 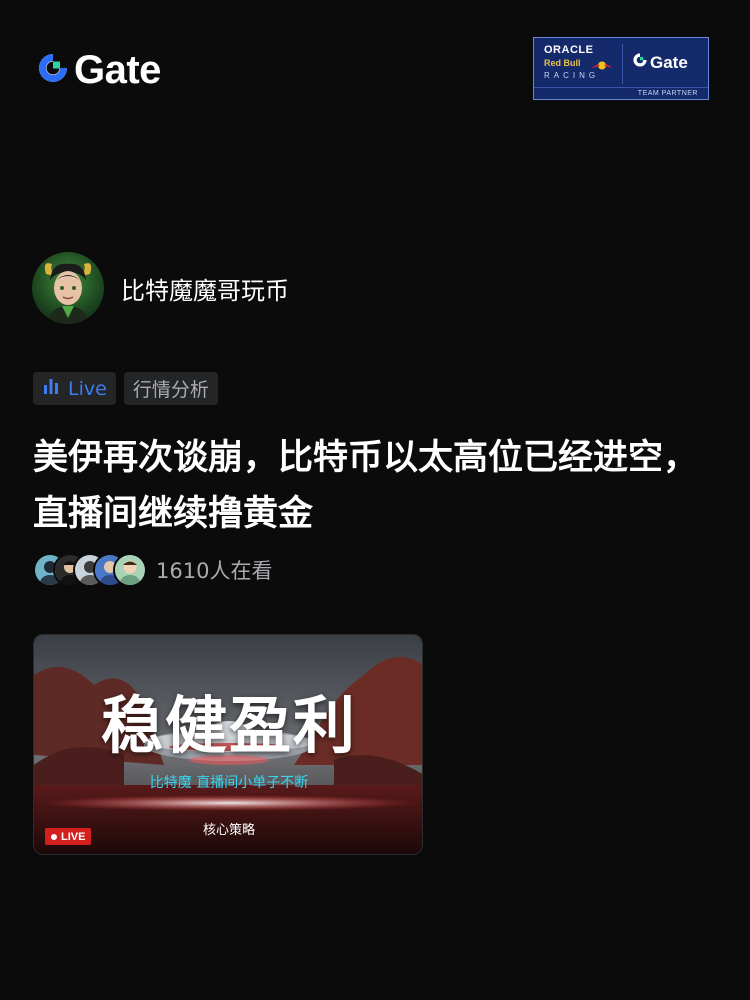 What do you see at coordinates (572, 75) in the screenshot?
I see `racing-text: RACING` at bounding box center [572, 75].